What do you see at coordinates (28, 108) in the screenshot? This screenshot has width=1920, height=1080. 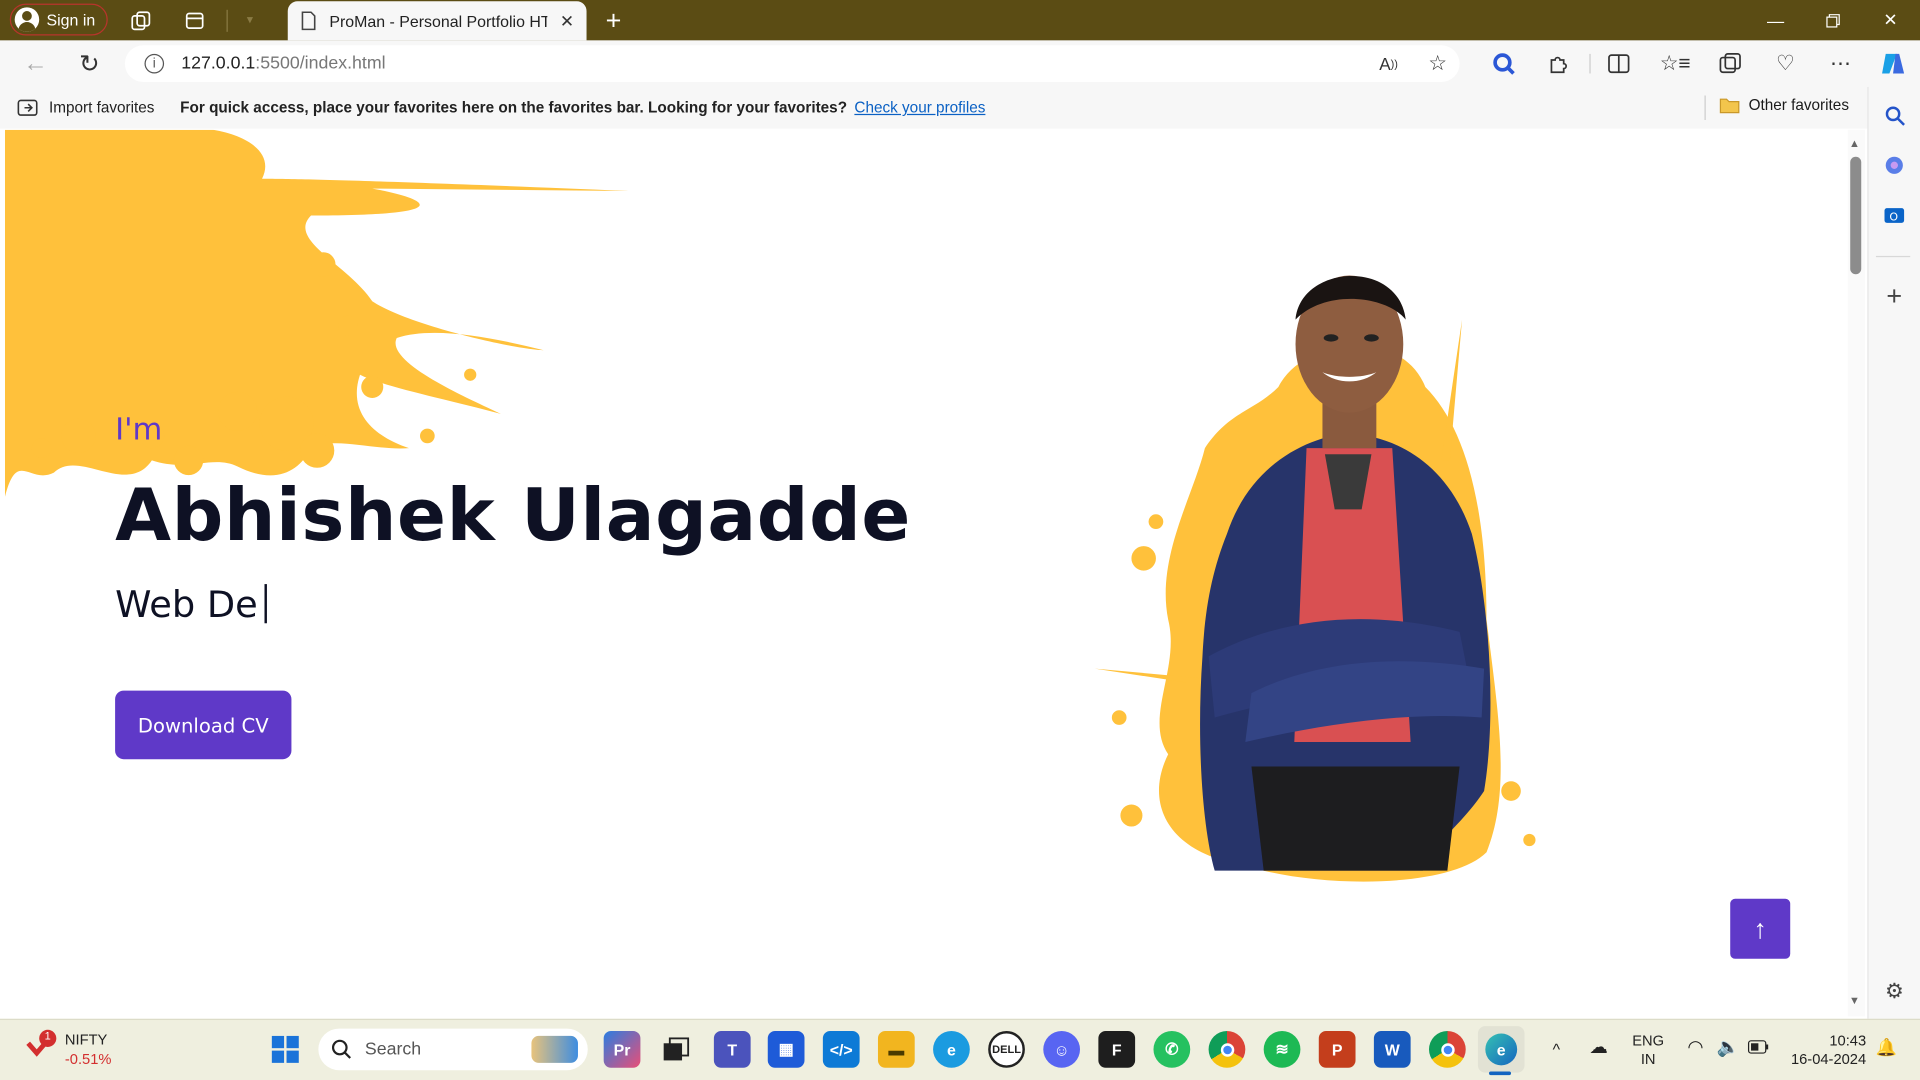 I see `import-favorites-icon` at bounding box center [28, 108].